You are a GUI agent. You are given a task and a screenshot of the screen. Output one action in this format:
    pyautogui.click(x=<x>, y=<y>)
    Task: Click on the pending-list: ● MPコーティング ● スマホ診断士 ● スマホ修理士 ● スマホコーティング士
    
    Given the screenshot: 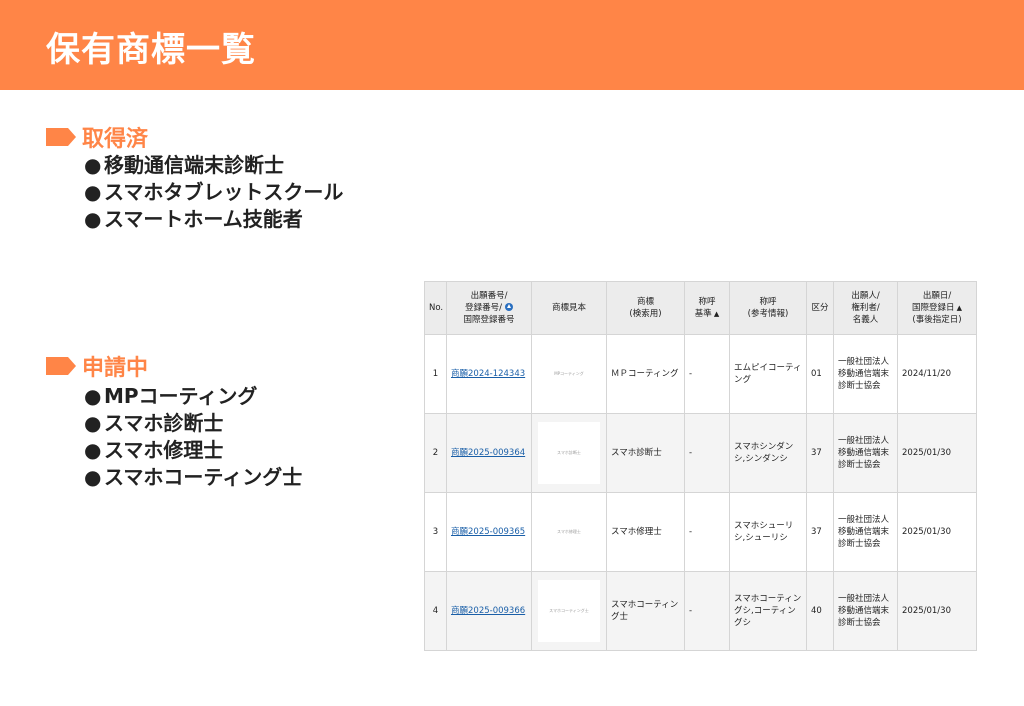 What is the action you would take?
    pyautogui.click(x=193, y=437)
    